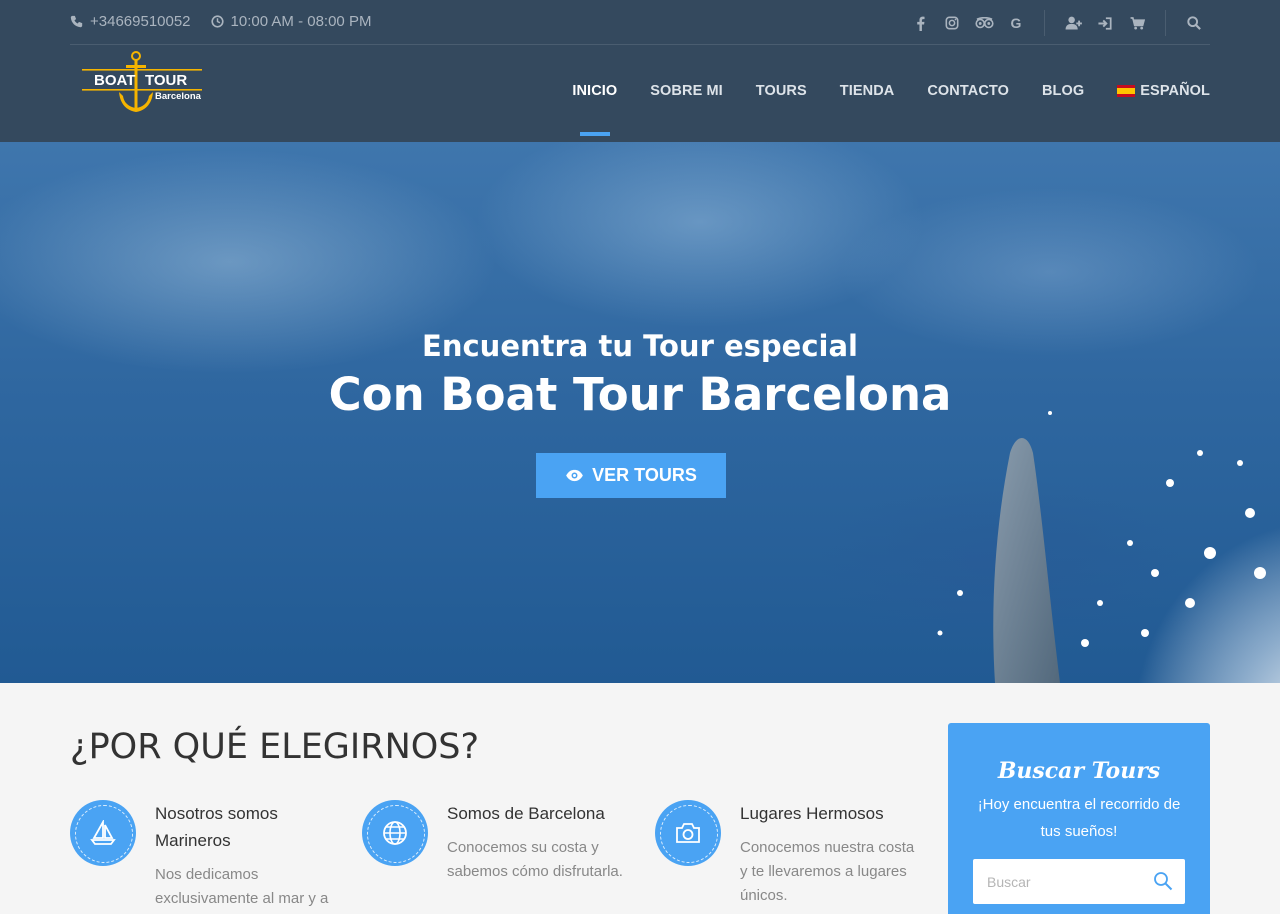 The image size is (1280, 914). Describe the element at coordinates (952, 23) in the screenshot. I see `instagram-icon` at that location.